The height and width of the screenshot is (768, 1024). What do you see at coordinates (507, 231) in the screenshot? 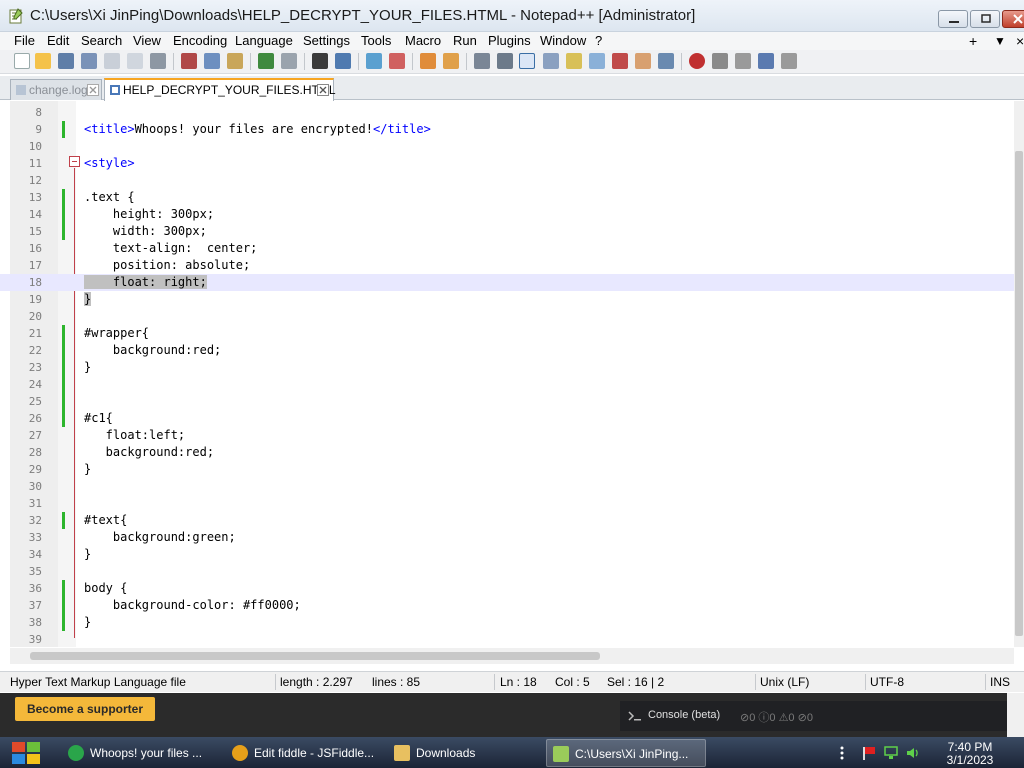
I see `code-line: 15 width: 300px;` at bounding box center [507, 231].